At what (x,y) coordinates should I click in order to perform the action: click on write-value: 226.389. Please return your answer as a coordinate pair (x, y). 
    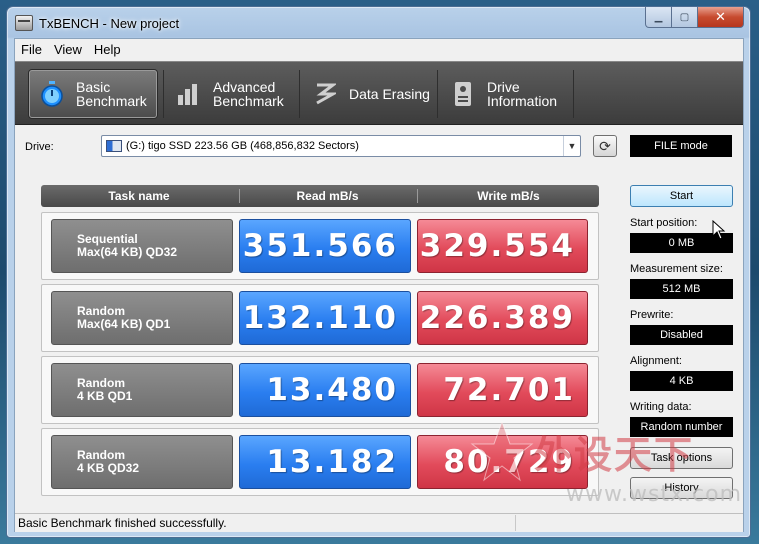
    Looking at the image, I should click on (502, 318).